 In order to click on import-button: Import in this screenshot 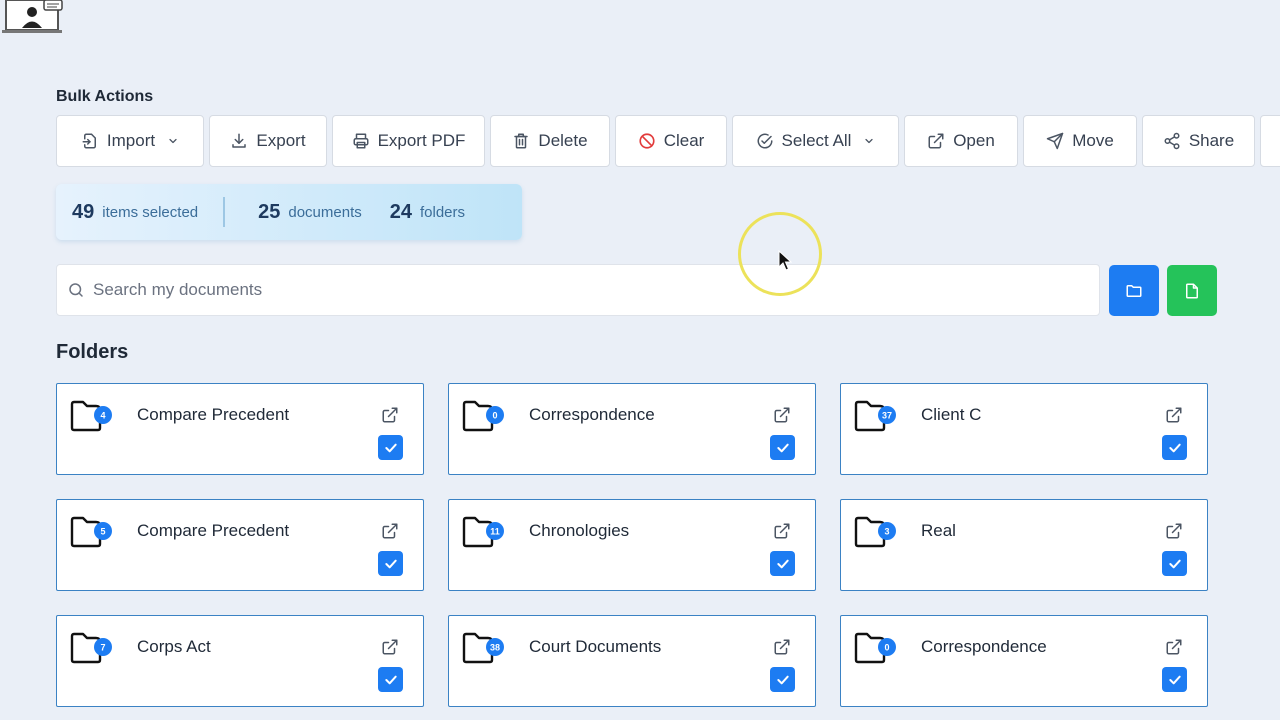, I will do `click(130, 141)`.